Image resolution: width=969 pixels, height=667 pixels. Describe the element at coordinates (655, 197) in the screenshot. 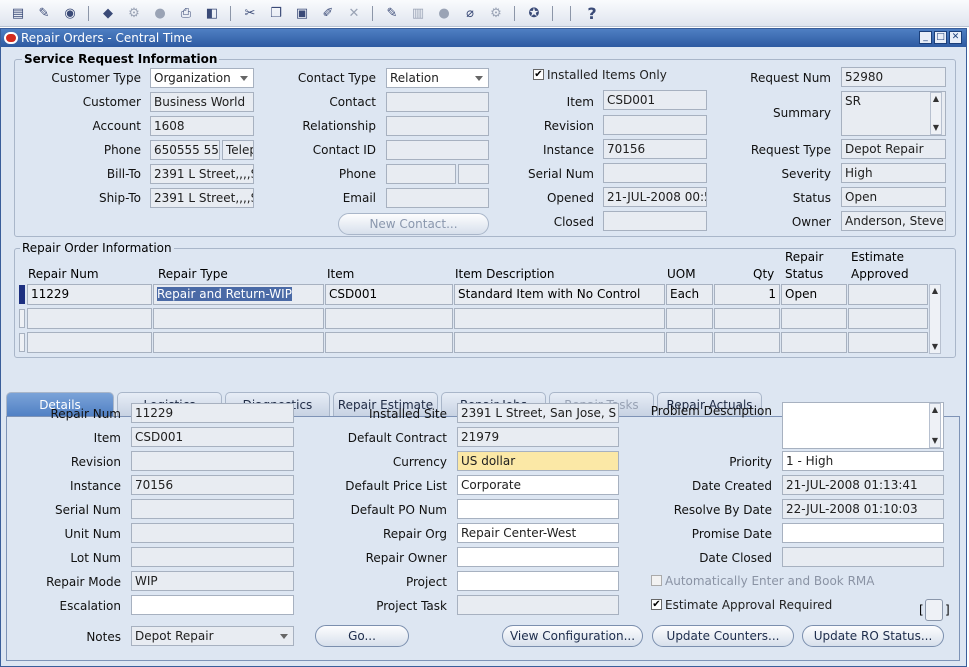

I see `opened-field: 21-JUL-2008 00:5` at that location.